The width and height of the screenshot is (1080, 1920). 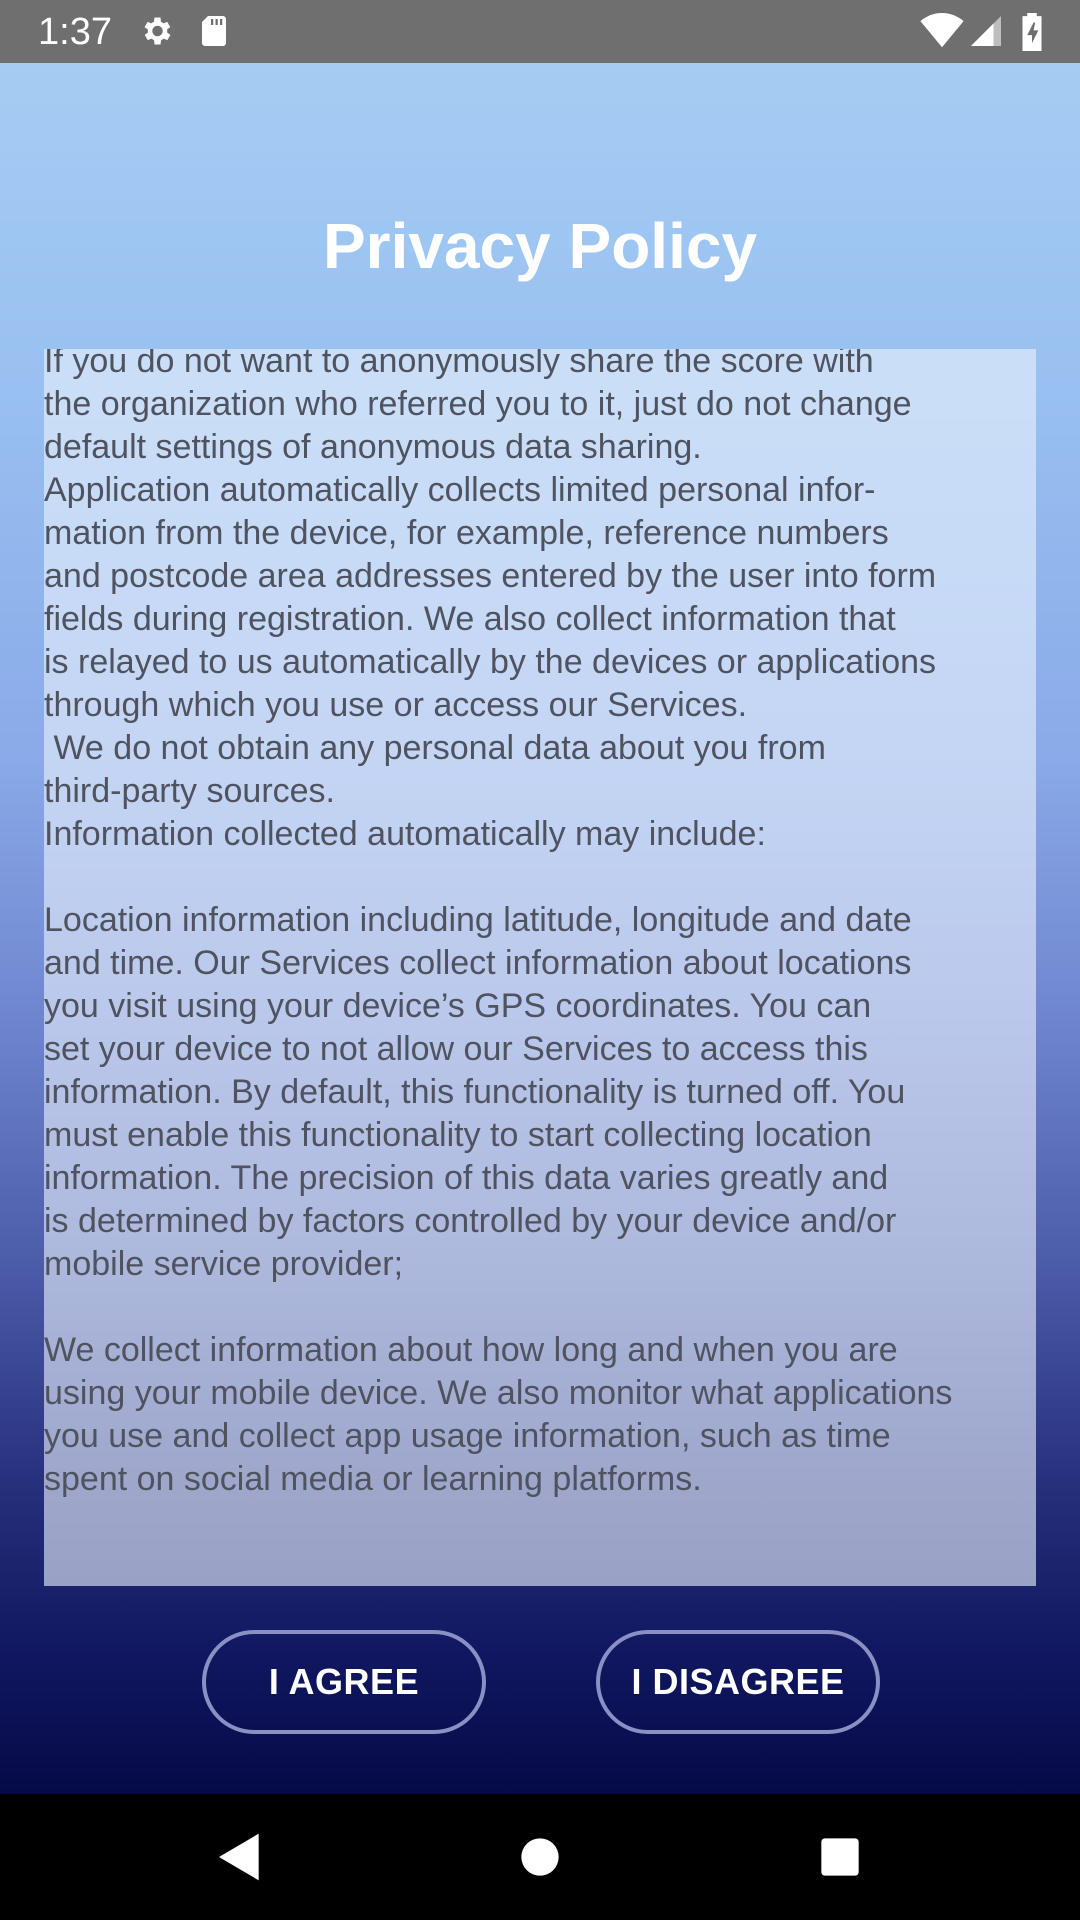 I want to click on status-bar: 1:37, so click(x=540, y=31).